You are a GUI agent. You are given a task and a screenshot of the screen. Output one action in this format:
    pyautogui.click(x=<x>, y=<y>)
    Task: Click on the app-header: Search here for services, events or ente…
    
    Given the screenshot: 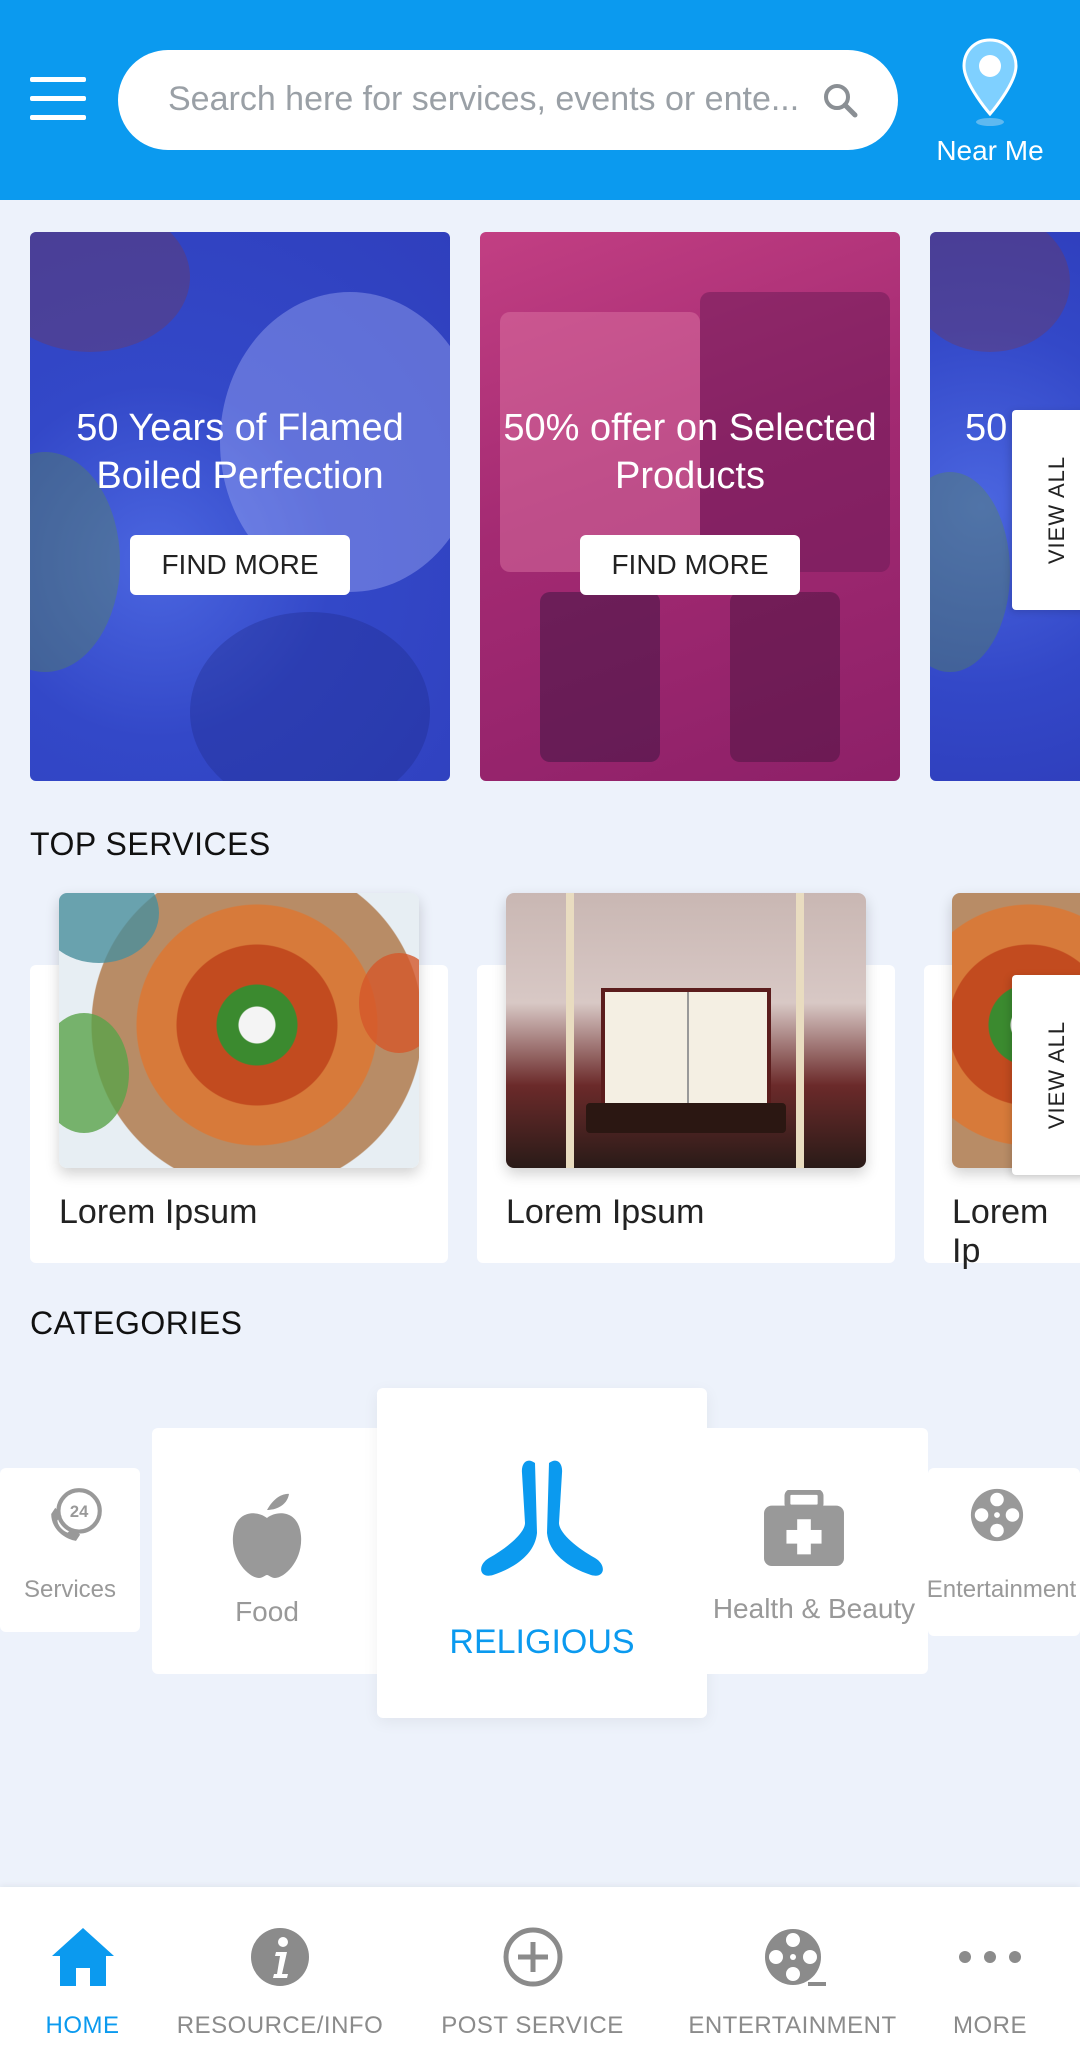 What is the action you would take?
    pyautogui.click(x=540, y=100)
    